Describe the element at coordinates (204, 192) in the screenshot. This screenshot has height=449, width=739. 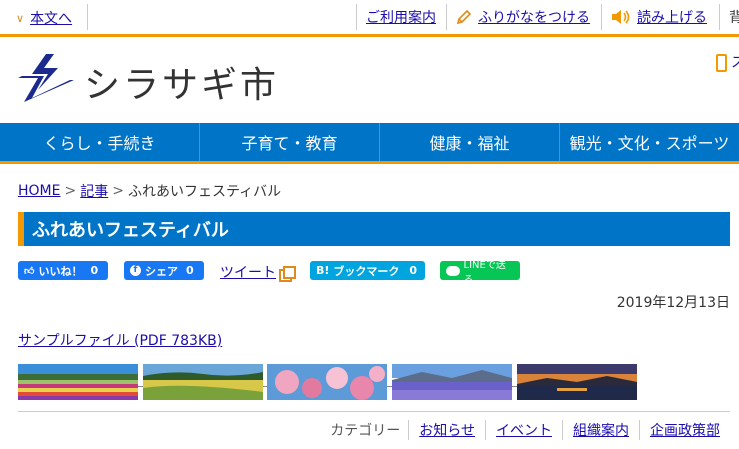
I see `breadcrumb-current: ふれあいフェスティバル` at that location.